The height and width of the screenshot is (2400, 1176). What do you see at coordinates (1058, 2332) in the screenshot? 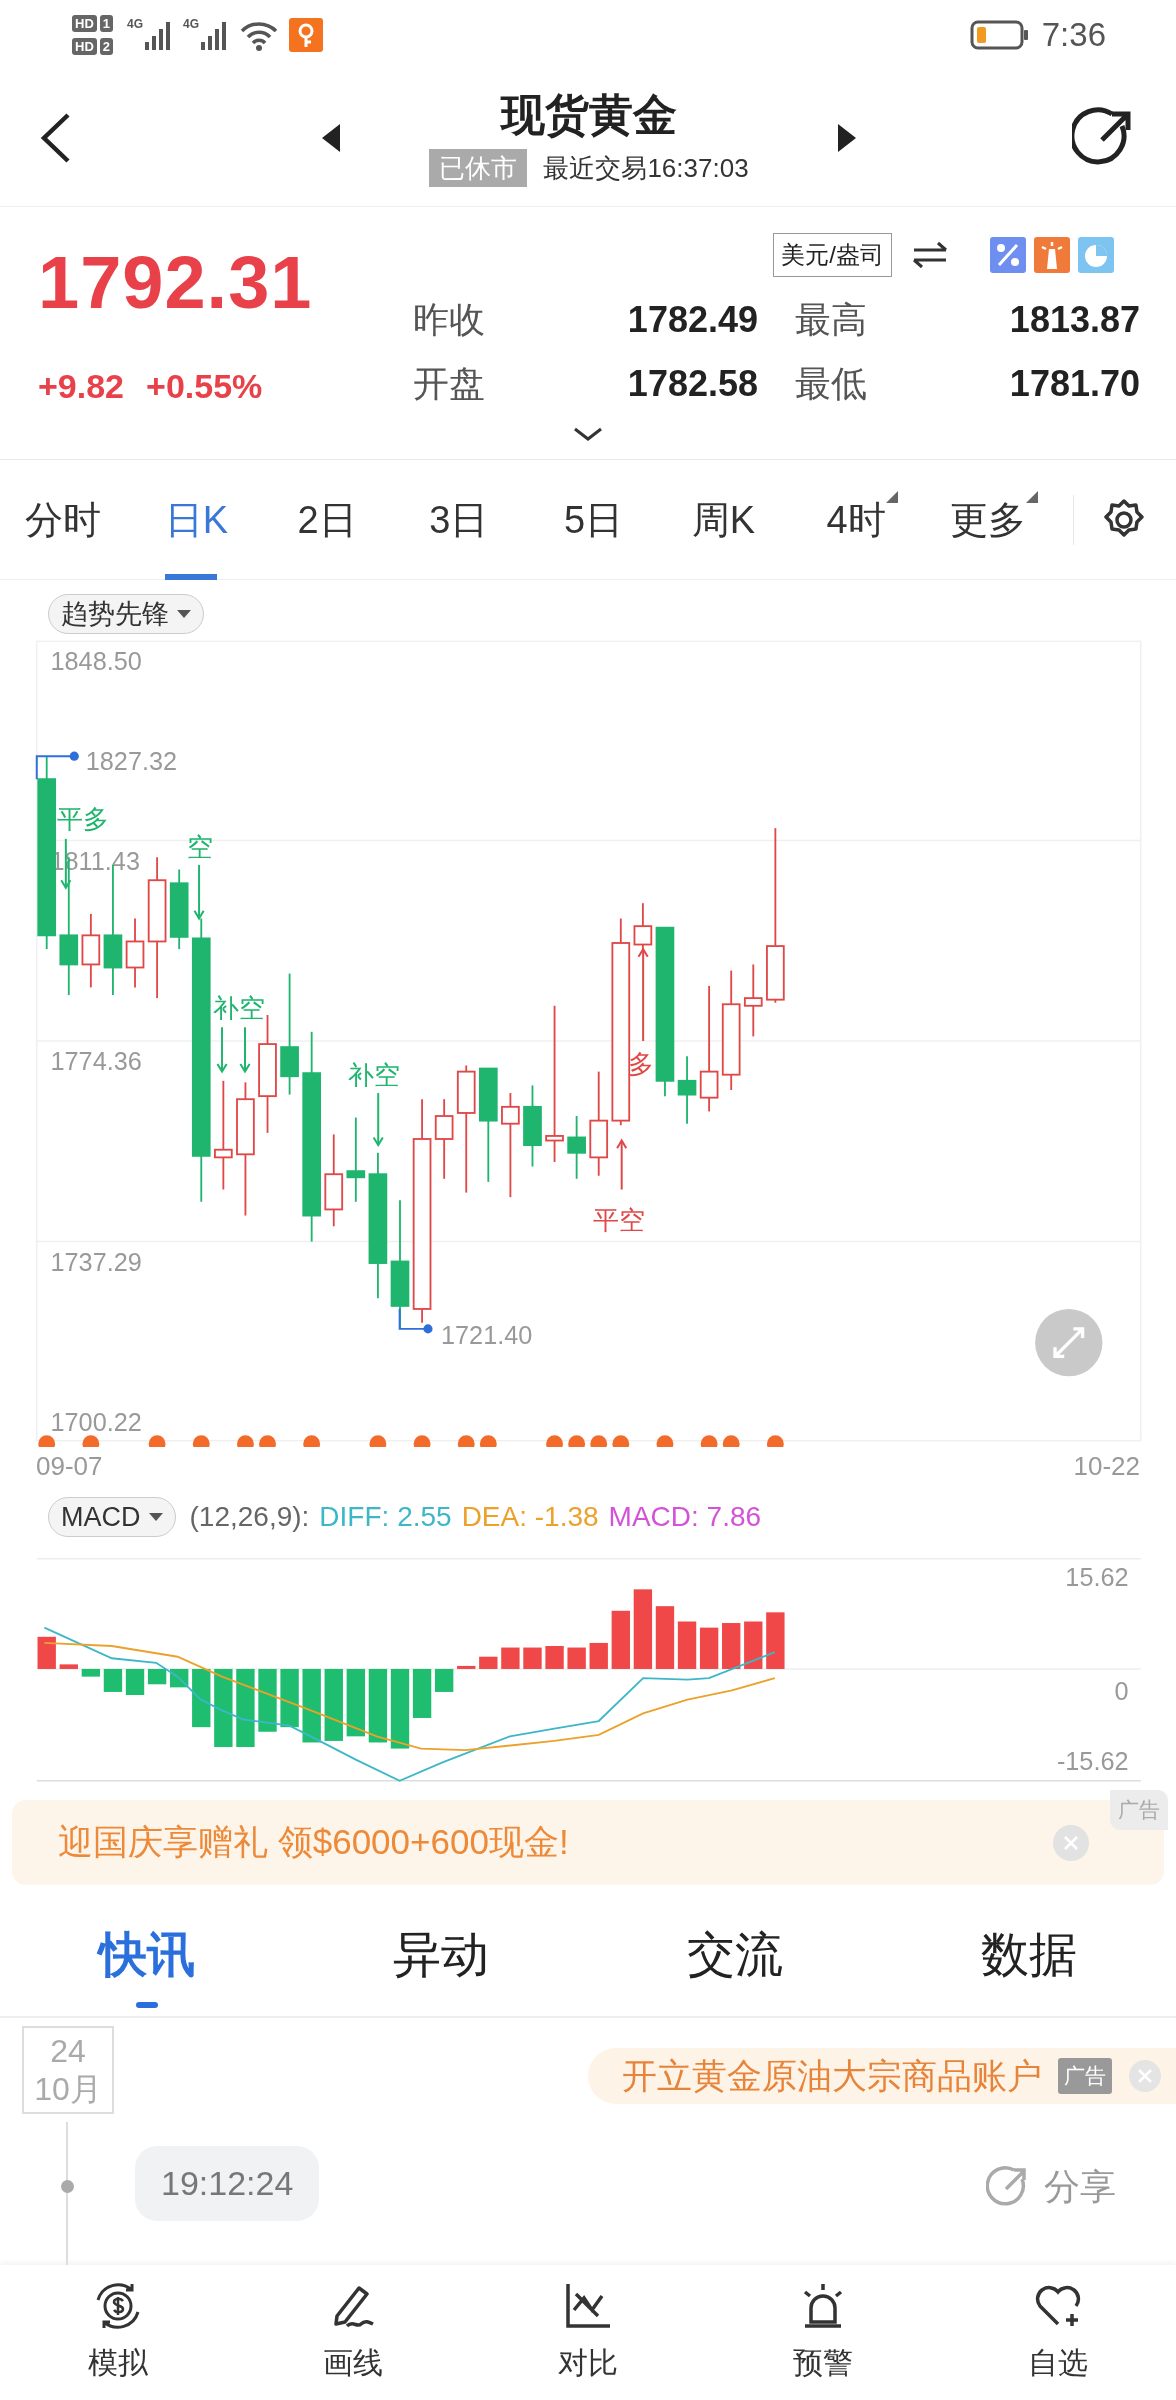
I see `nav-item: 自选` at bounding box center [1058, 2332].